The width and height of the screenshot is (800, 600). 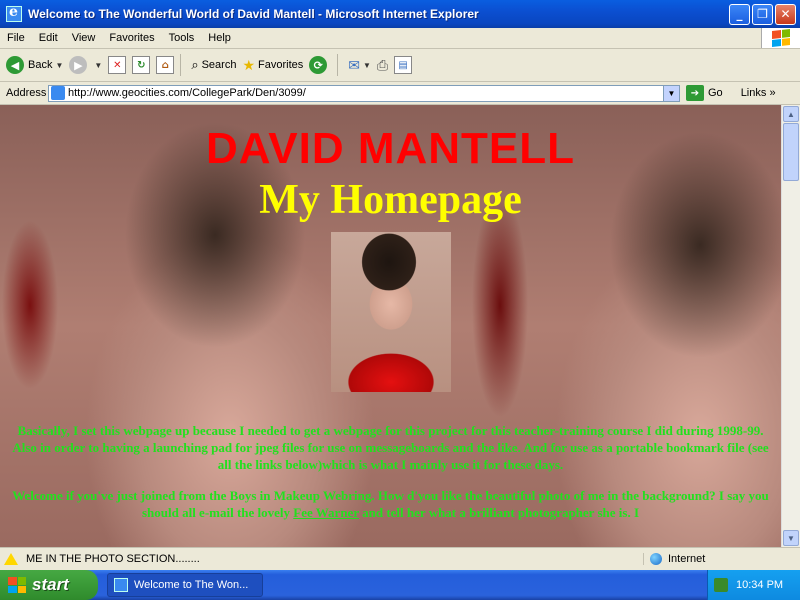 What do you see at coordinates (181, 65) in the screenshot?
I see `toolbar-separator` at bounding box center [181, 65].